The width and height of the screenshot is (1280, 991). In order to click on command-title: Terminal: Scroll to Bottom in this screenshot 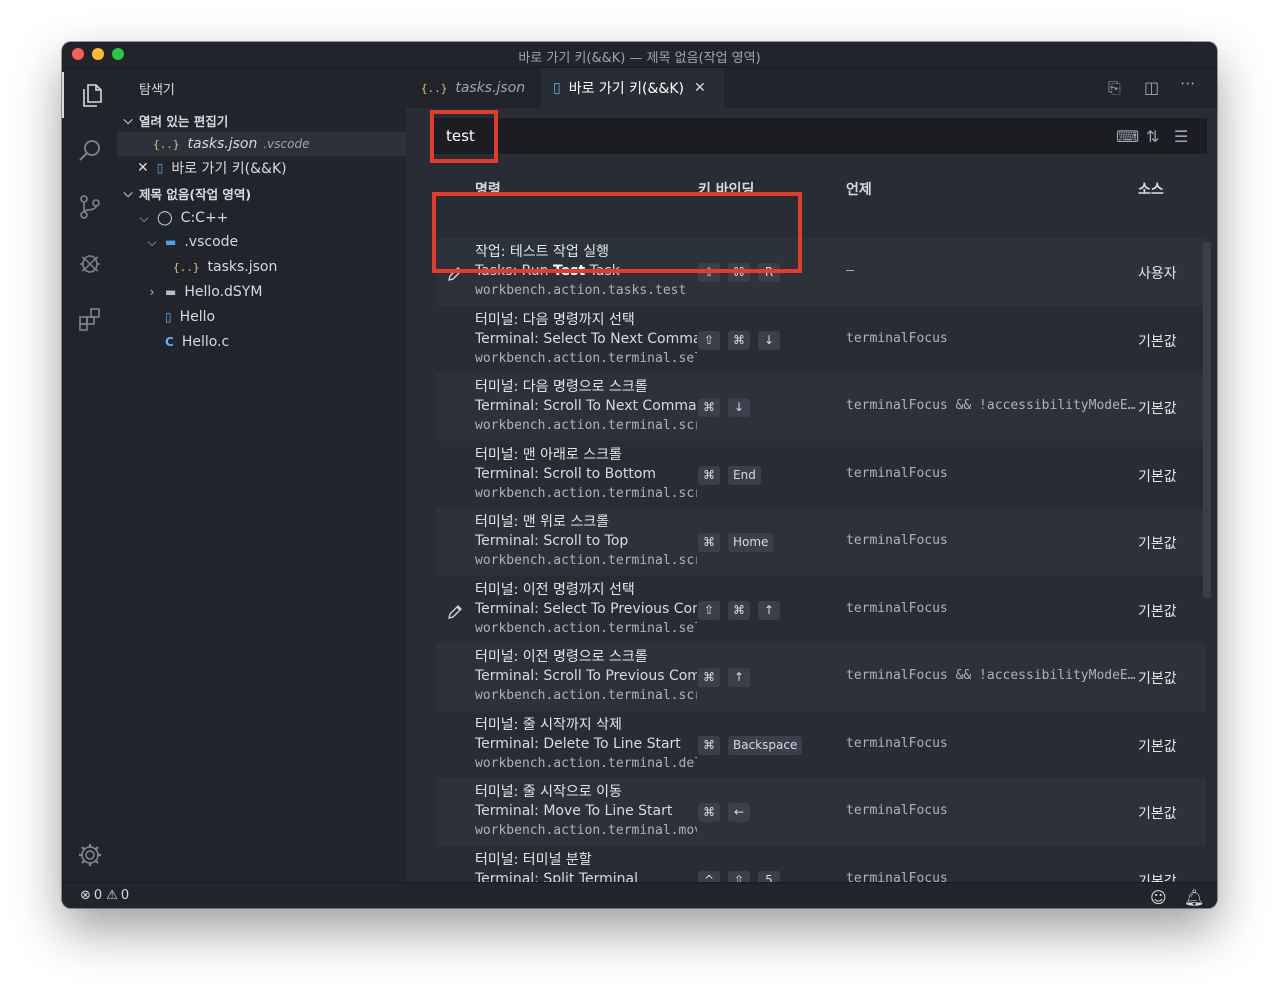, I will do `click(566, 473)`.